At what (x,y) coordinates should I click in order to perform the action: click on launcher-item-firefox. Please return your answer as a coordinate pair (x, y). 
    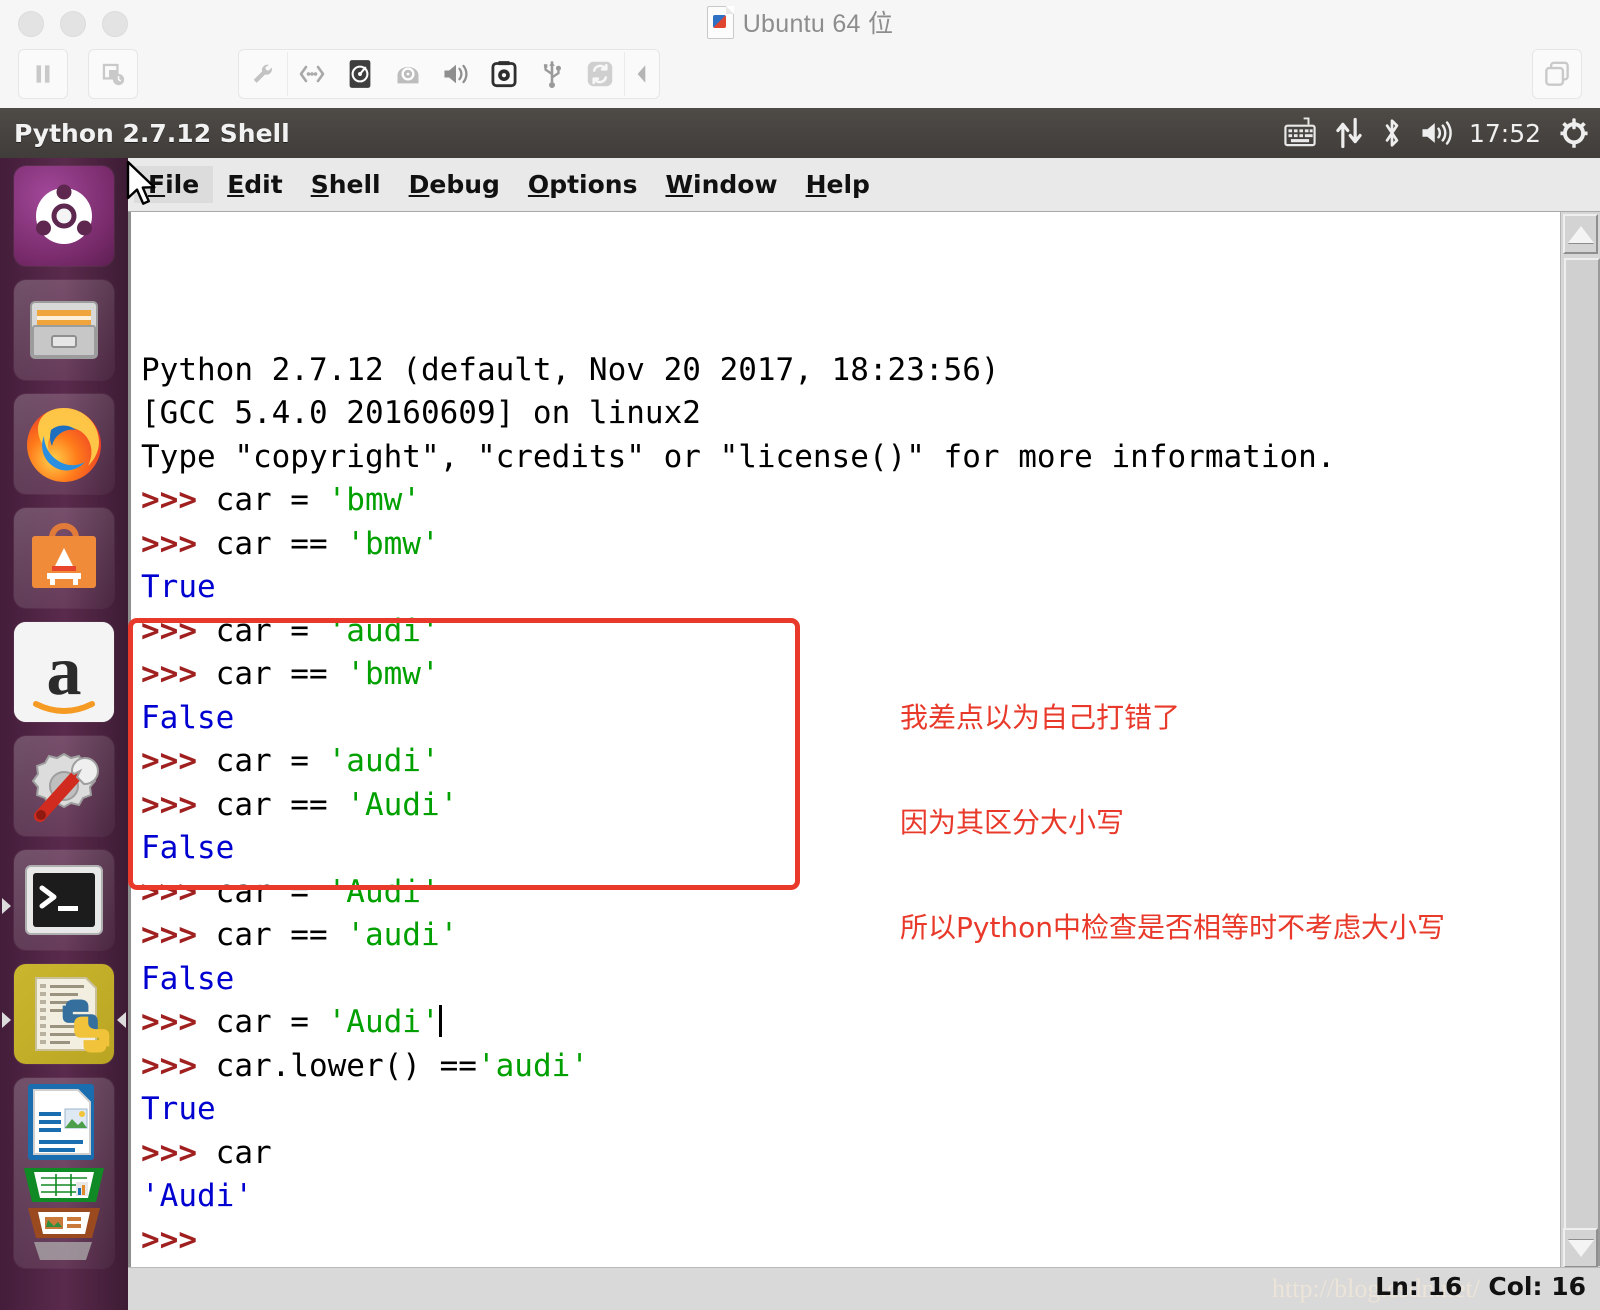
    Looking at the image, I should click on (64, 444).